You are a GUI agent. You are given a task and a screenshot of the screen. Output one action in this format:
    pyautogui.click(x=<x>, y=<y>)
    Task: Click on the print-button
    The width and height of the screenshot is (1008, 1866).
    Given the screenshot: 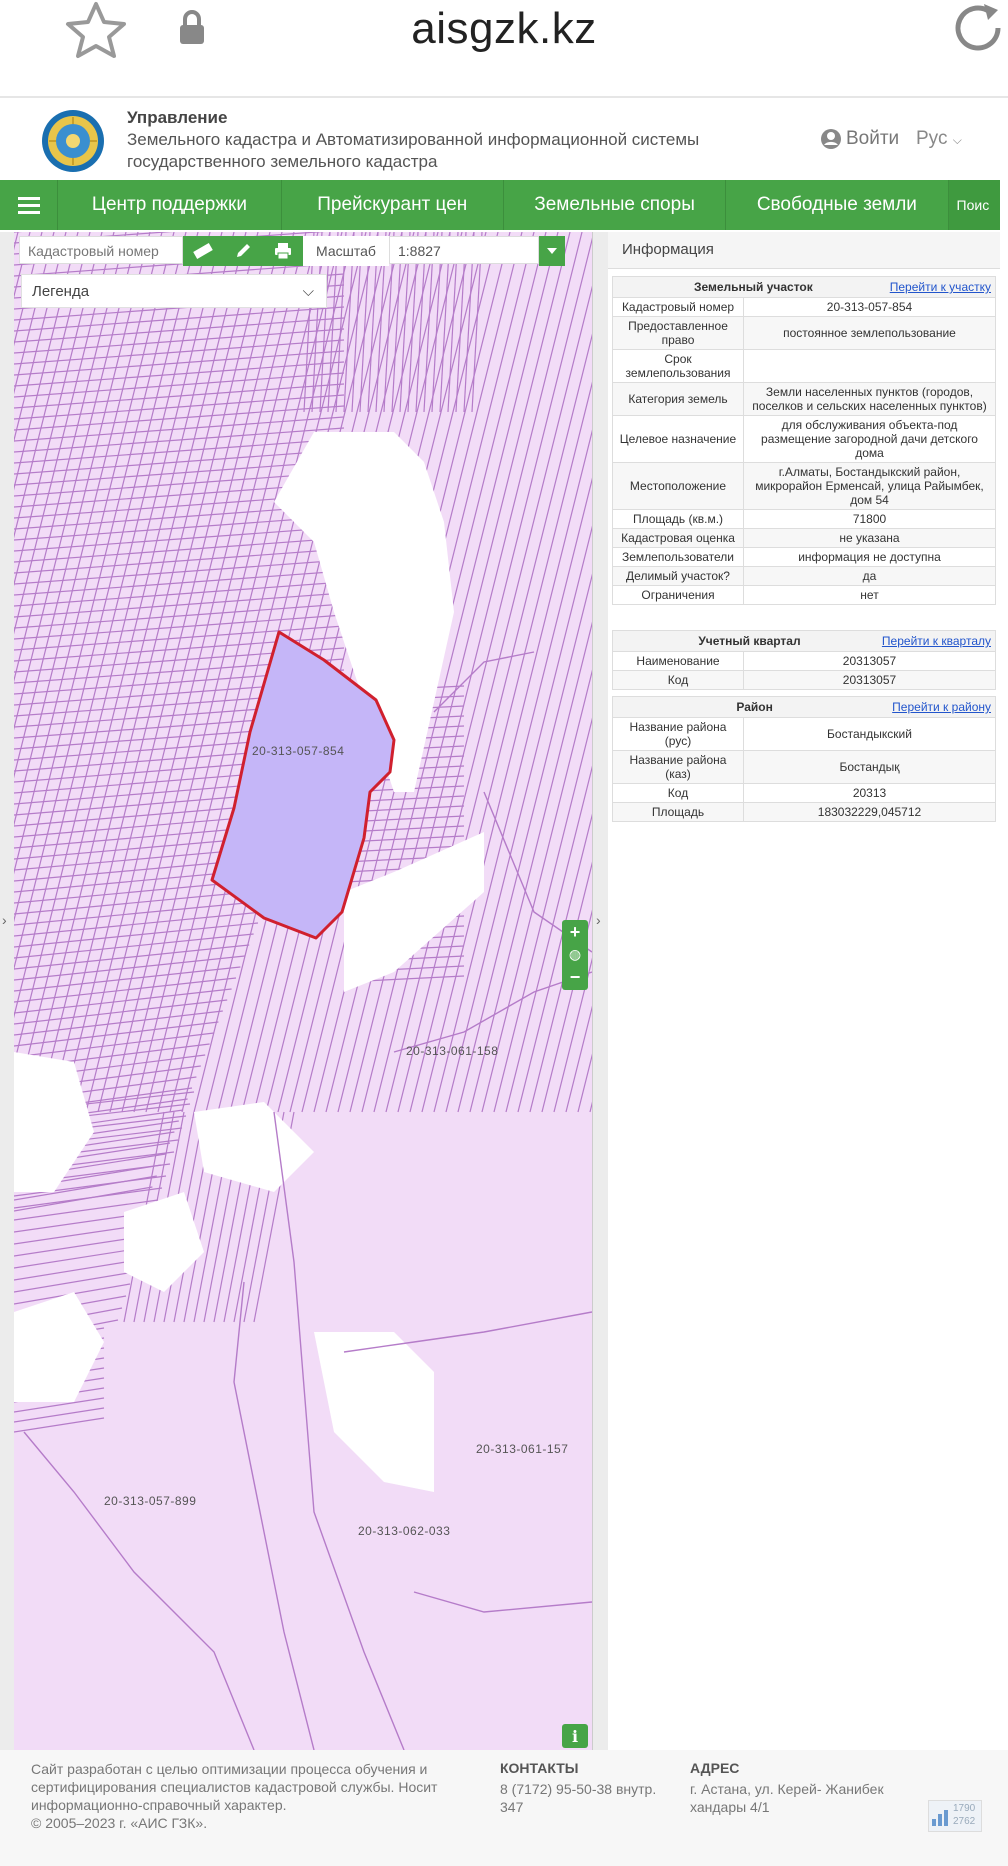 What is the action you would take?
    pyautogui.click(x=283, y=251)
    